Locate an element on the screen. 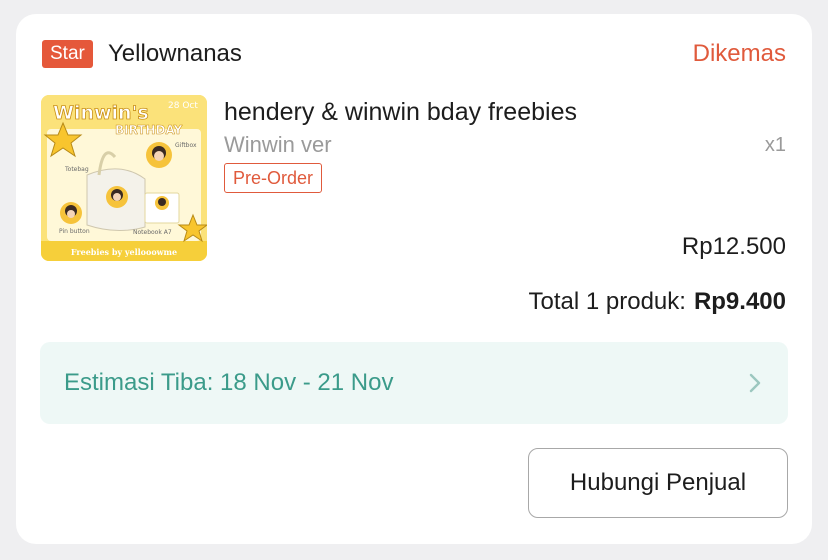 The width and height of the screenshot is (828, 560). shop-name: Yellownanas is located at coordinates (175, 54).